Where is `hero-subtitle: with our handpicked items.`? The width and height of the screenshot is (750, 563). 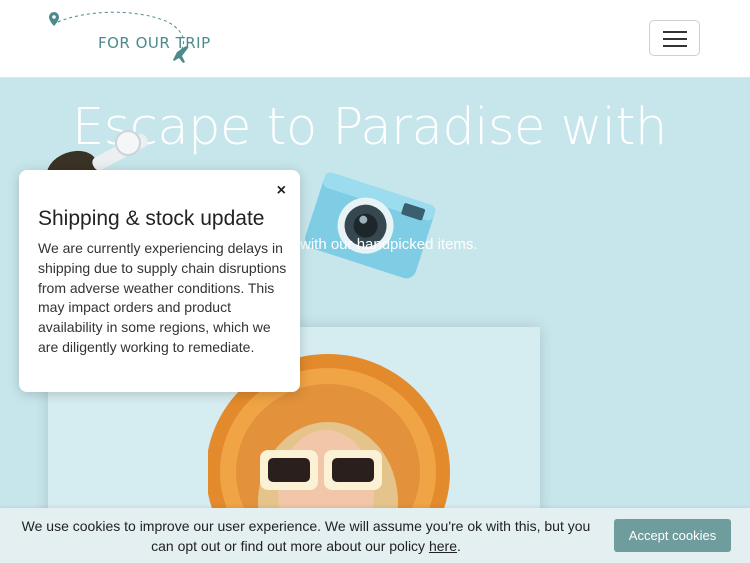
hero-subtitle: with our handpicked items. is located at coordinates (389, 244).